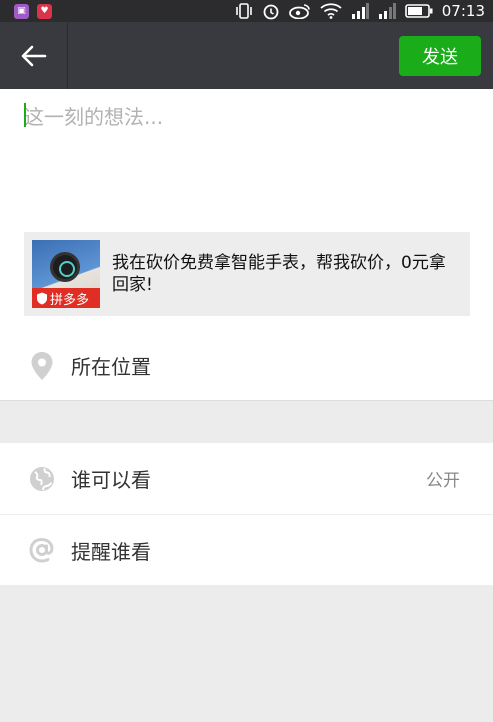 The image size is (493, 722). What do you see at coordinates (463, 11) in the screenshot?
I see `status-time: 07:13` at bounding box center [463, 11].